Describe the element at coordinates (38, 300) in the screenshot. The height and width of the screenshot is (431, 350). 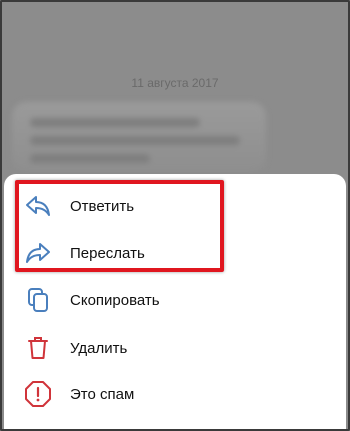
I see `copy-icon` at that location.